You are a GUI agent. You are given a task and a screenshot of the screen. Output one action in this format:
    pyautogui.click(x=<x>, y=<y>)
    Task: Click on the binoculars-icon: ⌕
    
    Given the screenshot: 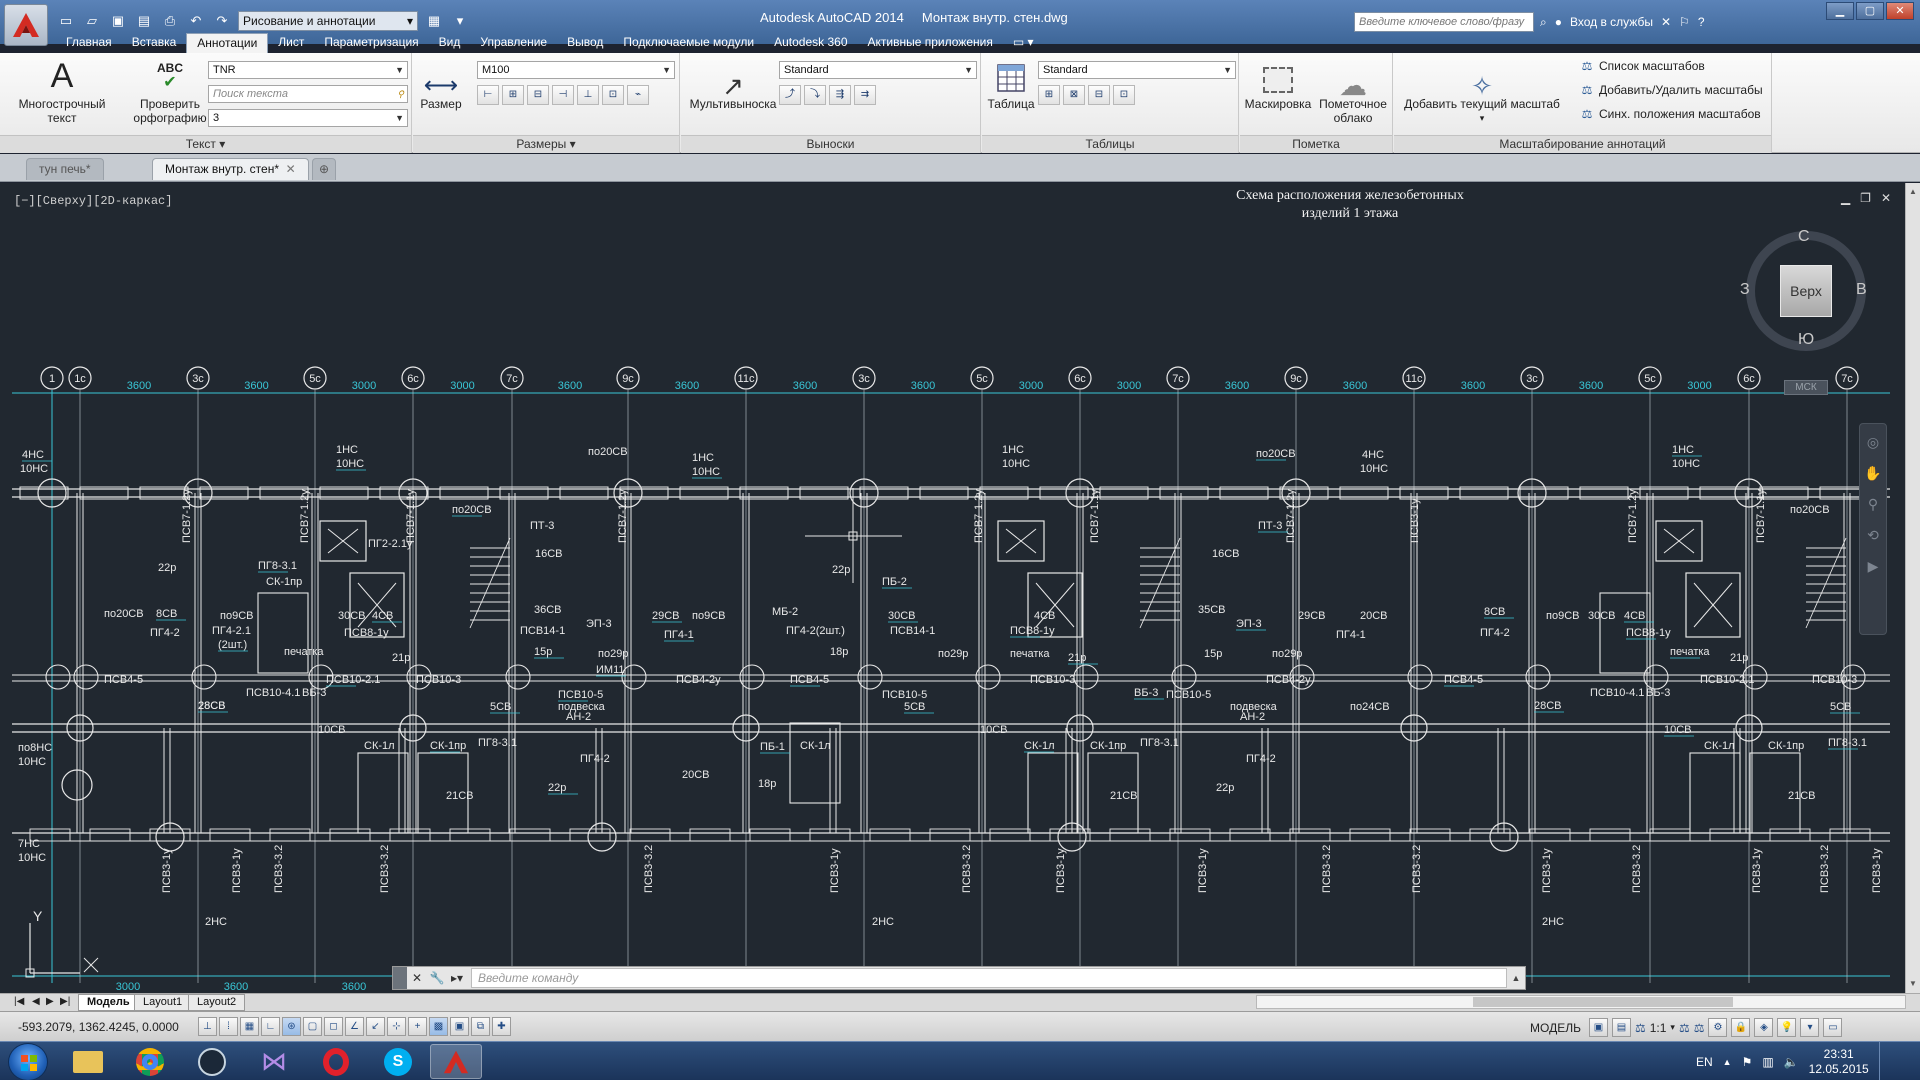 What is the action you would take?
    pyautogui.click(x=1543, y=22)
    